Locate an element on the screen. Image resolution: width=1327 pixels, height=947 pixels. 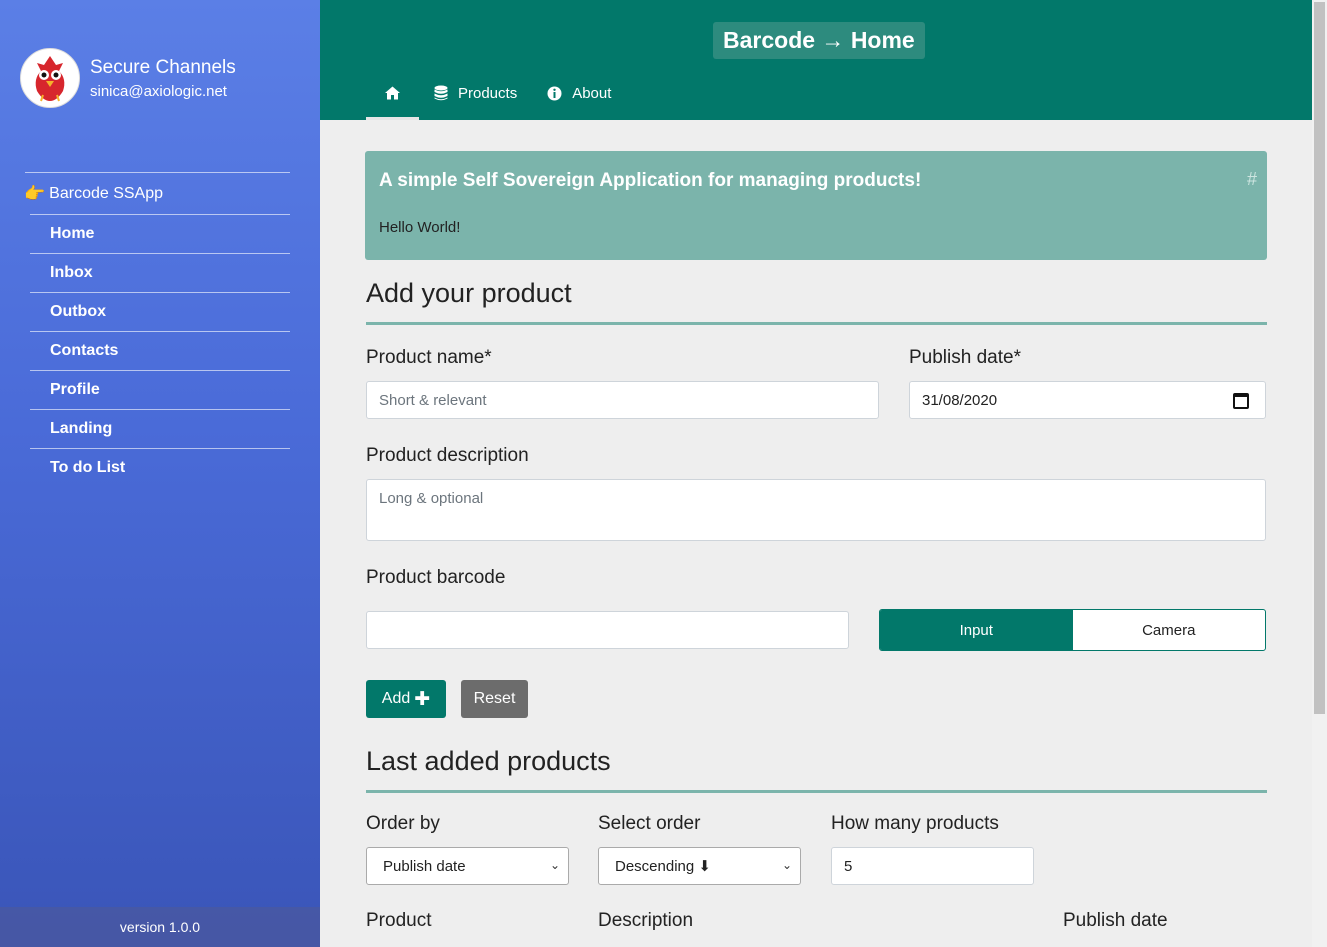
add-button-label: Add is located at coordinates (396, 698).